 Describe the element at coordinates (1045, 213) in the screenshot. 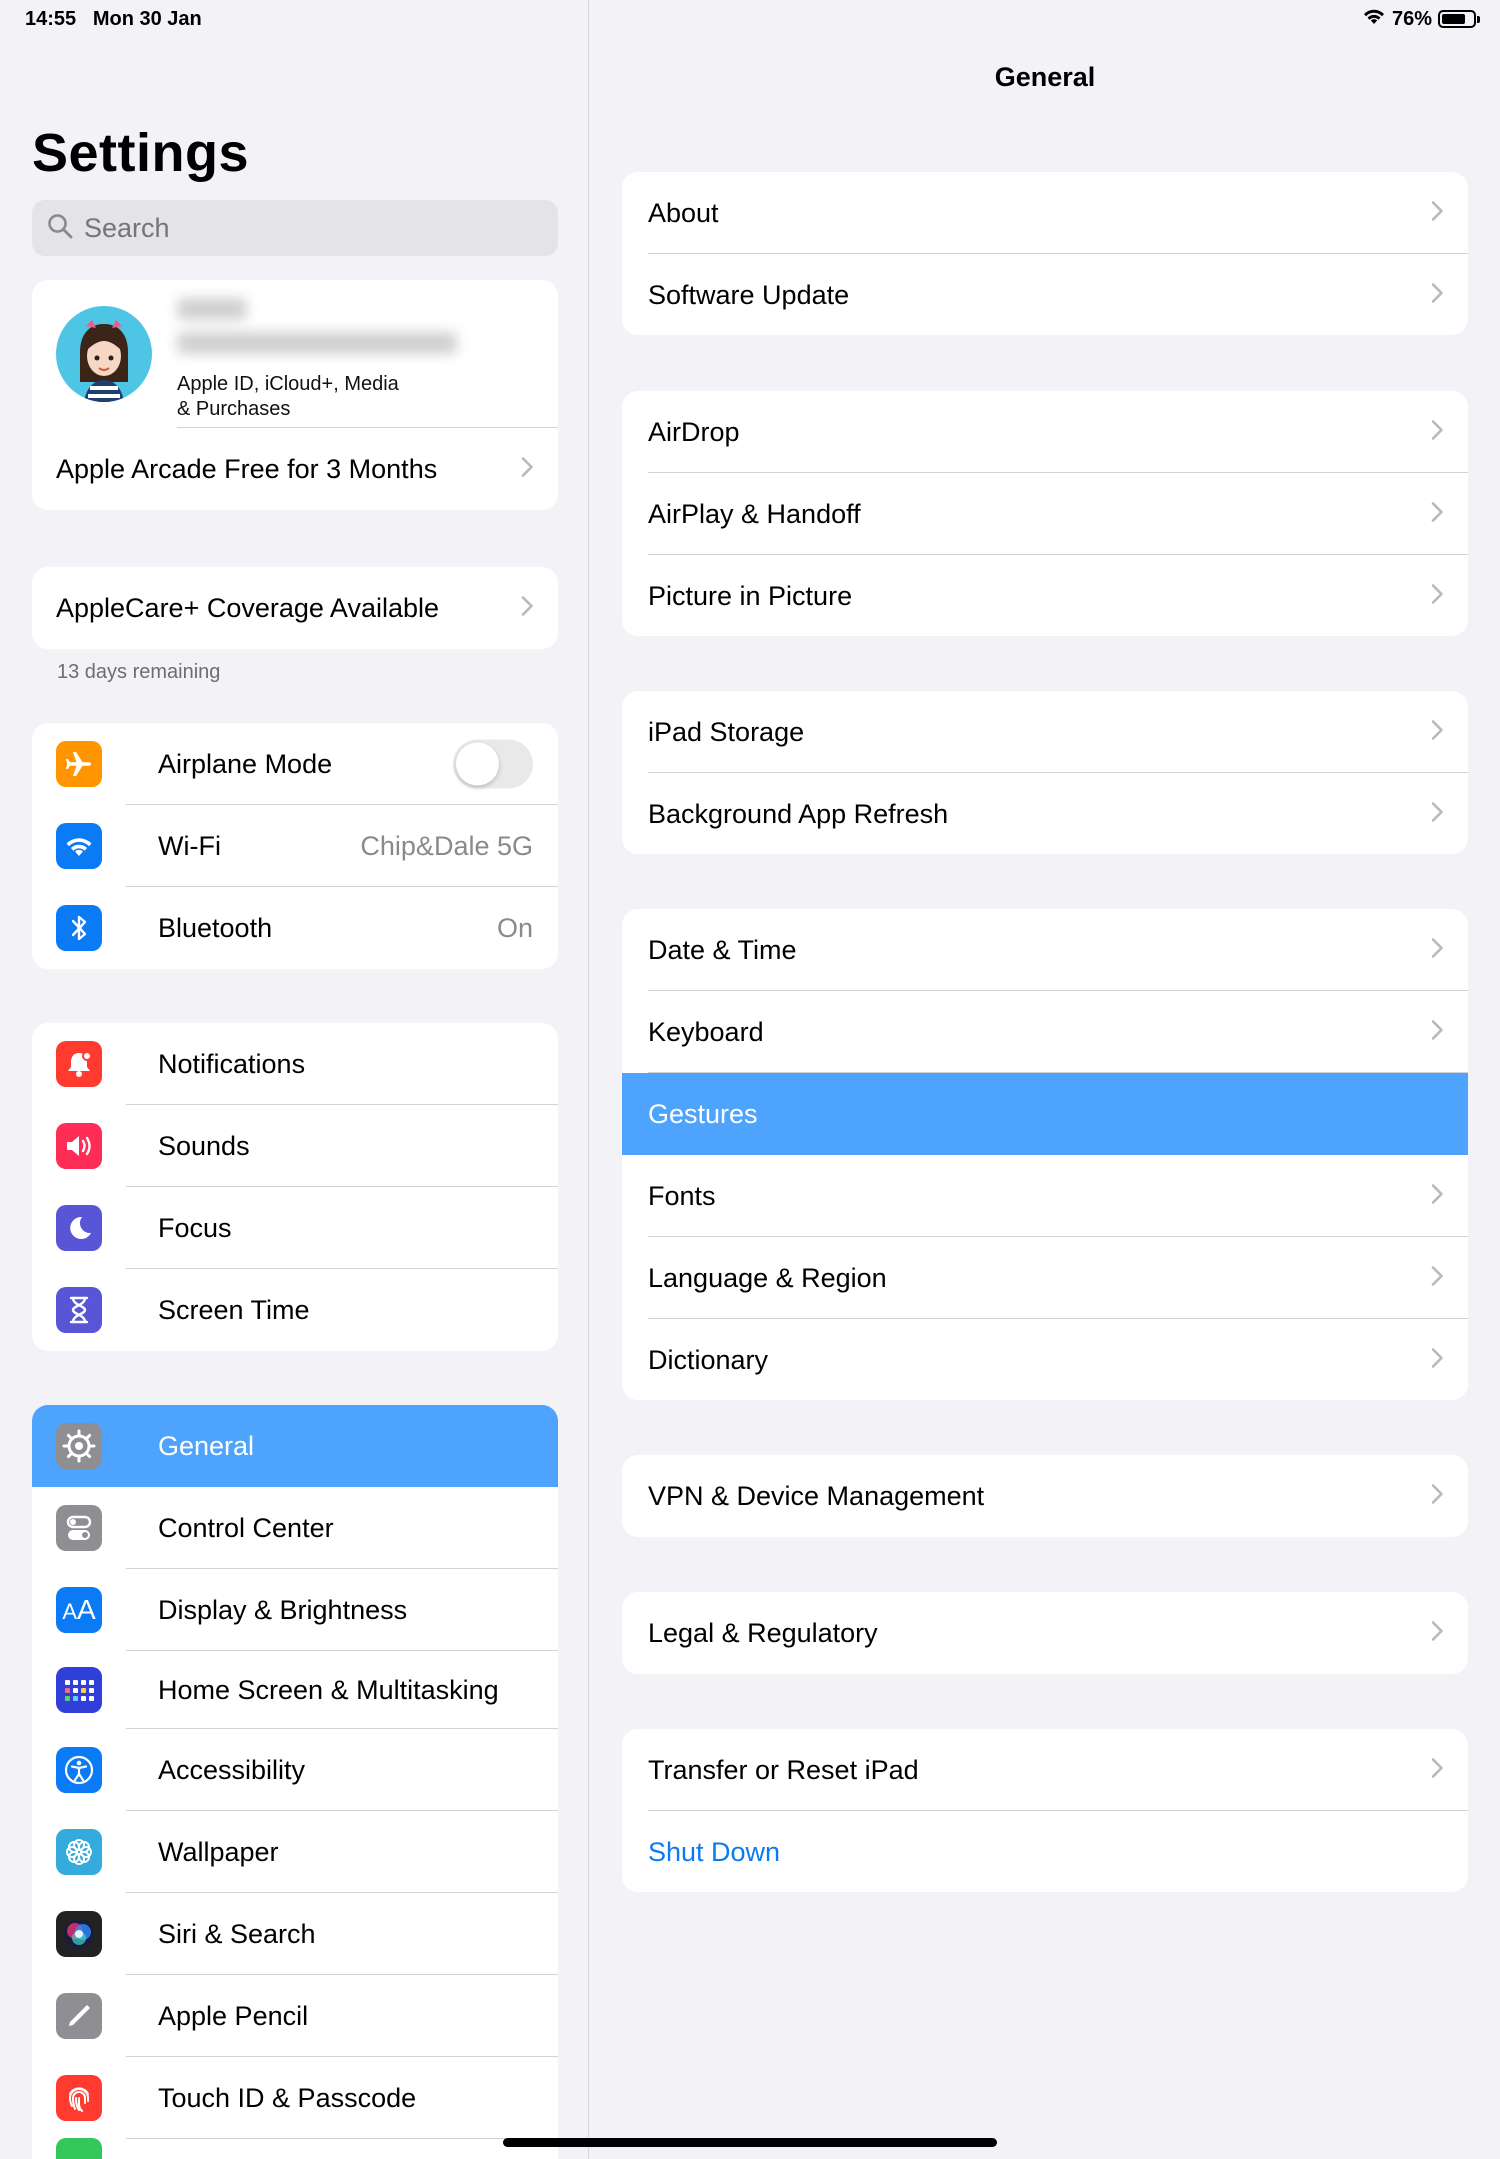

I see `detail-item-about: About` at that location.